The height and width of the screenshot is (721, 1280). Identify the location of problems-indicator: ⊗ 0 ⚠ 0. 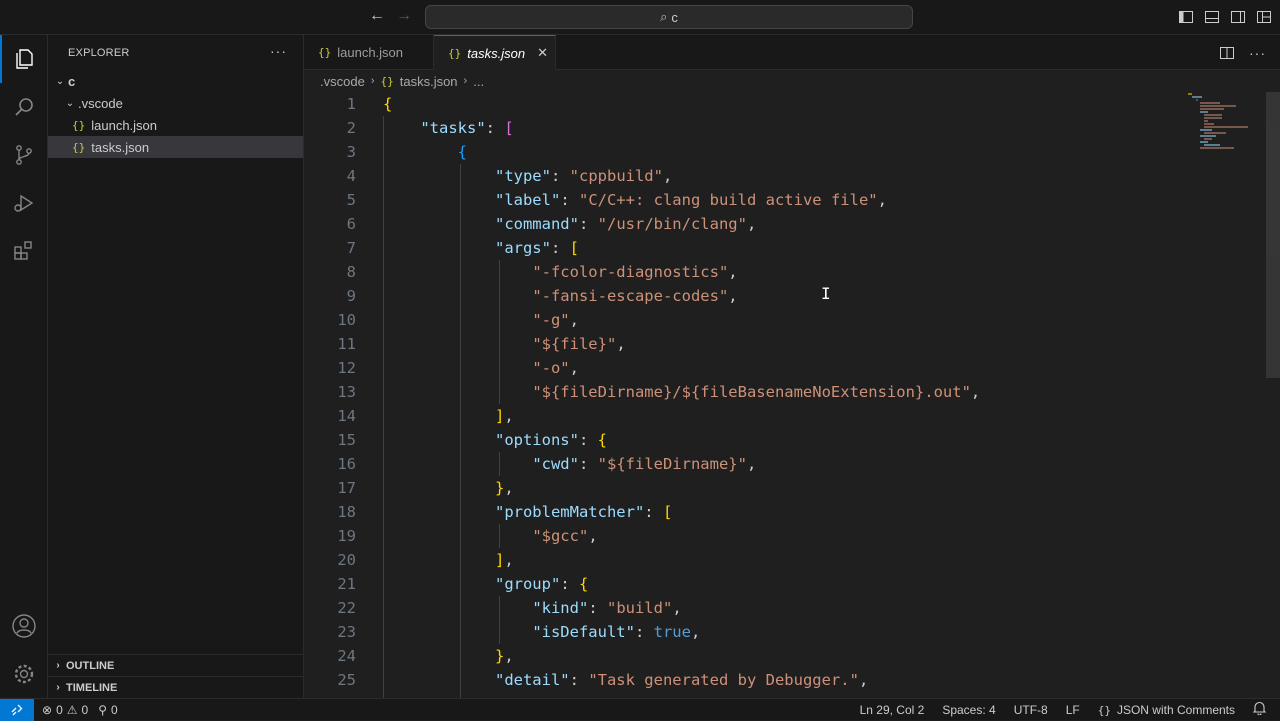
(65, 710).